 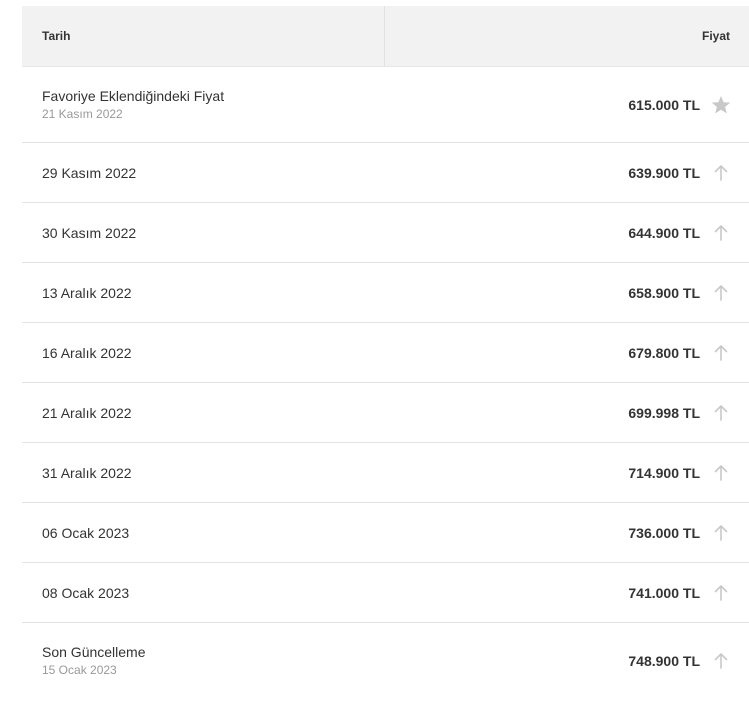 What do you see at coordinates (325, 660) in the screenshot?
I see `date-cell: Son Güncelleme 15 Ocak 2023` at bounding box center [325, 660].